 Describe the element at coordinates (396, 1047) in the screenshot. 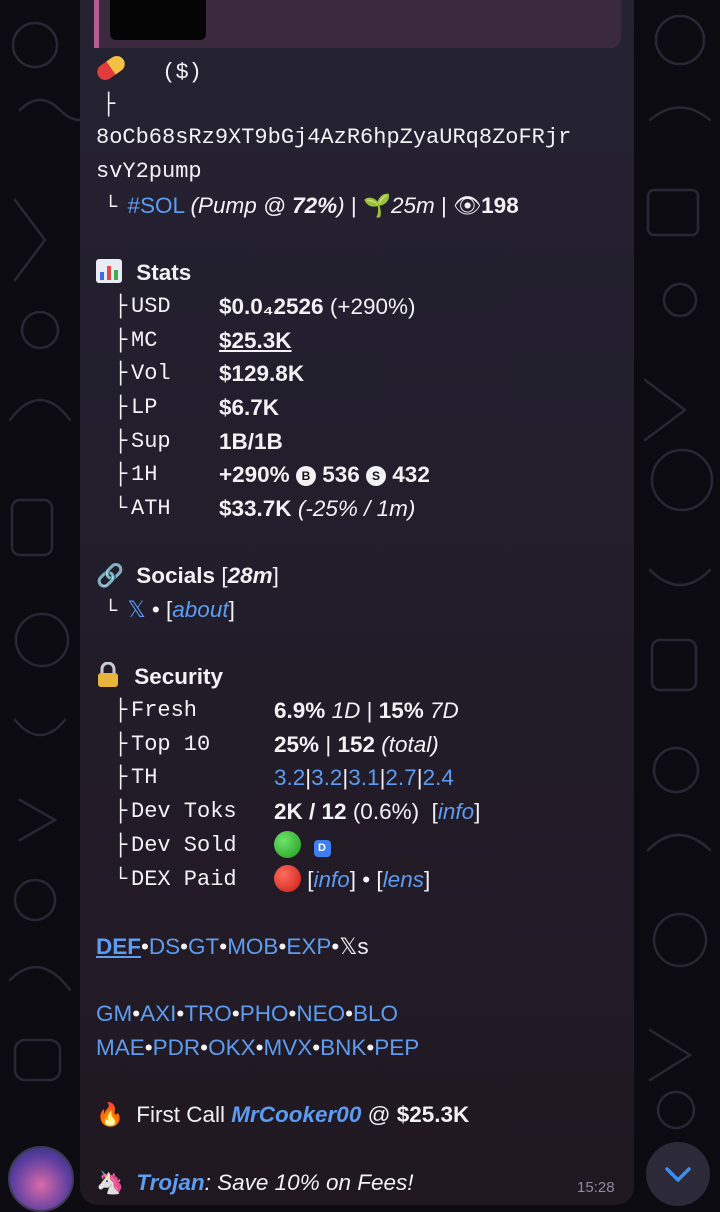

I see `pep-link: PEP` at that location.